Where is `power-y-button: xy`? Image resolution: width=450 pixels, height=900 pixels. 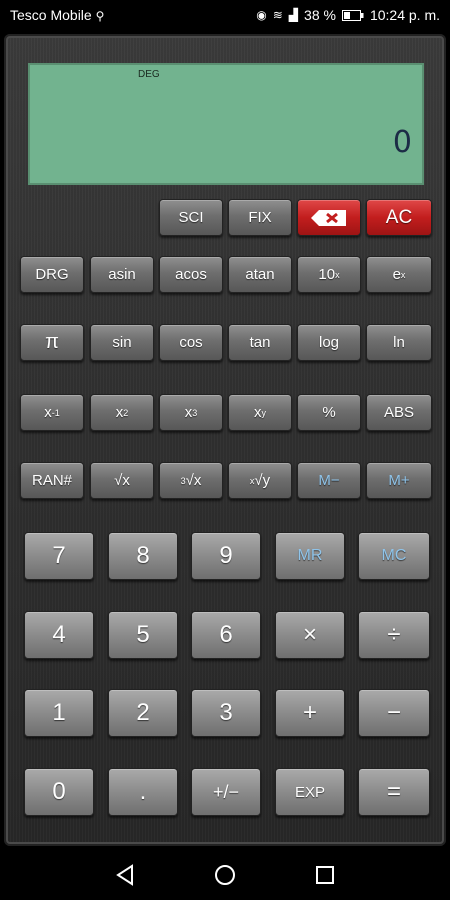 power-y-button: xy is located at coordinates (260, 412).